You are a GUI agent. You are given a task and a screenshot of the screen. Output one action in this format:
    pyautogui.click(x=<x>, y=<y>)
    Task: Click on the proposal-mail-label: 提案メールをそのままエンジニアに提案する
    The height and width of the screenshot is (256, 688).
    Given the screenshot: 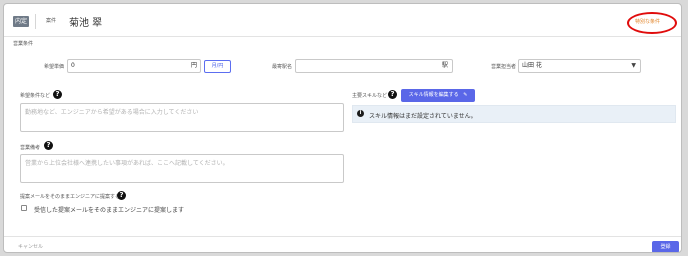 What is the action you would take?
    pyautogui.click(x=70, y=197)
    